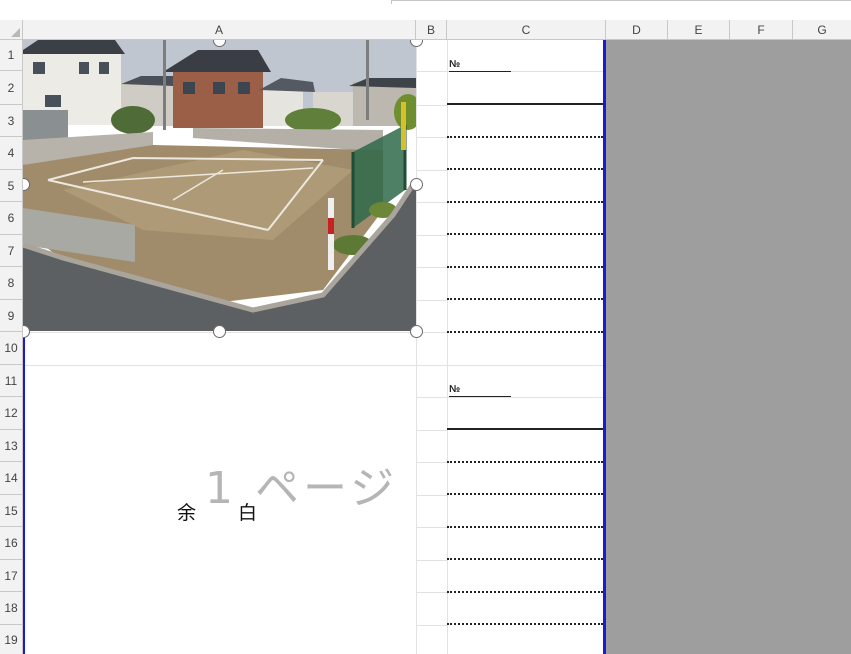 This screenshot has height=654, width=851. I want to click on row-header: 10, so click(11, 348).